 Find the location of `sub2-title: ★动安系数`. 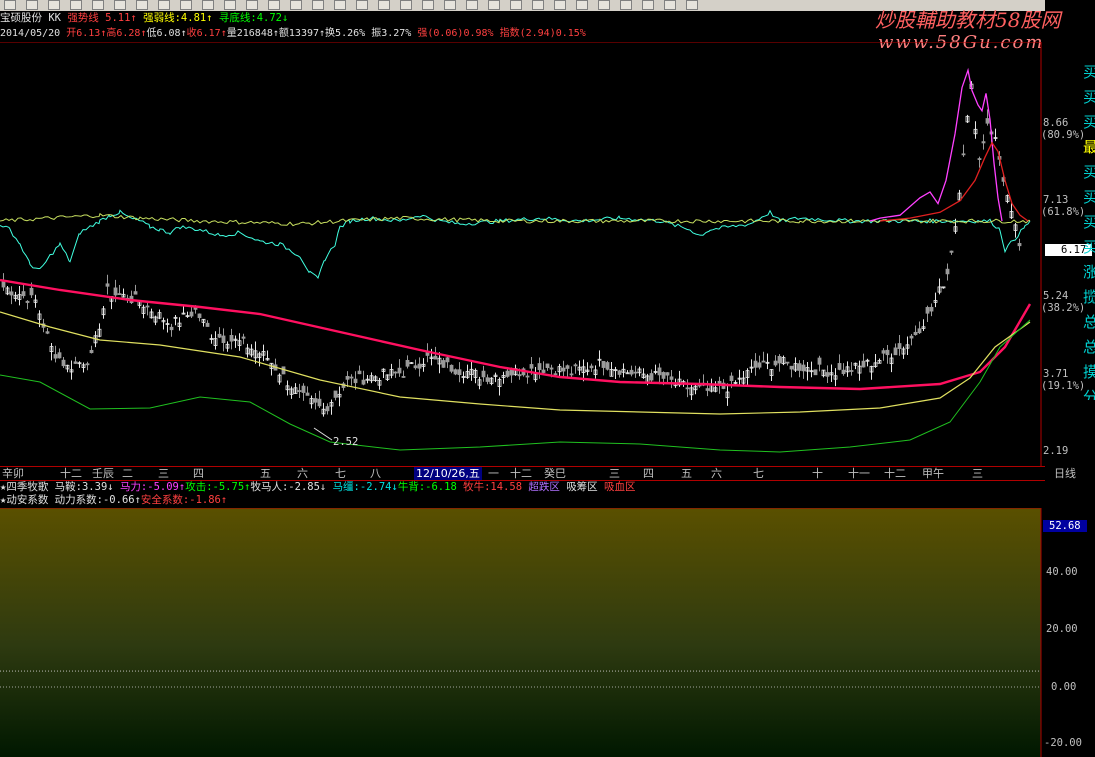

sub2-title: ★动安系数 is located at coordinates (24, 500).